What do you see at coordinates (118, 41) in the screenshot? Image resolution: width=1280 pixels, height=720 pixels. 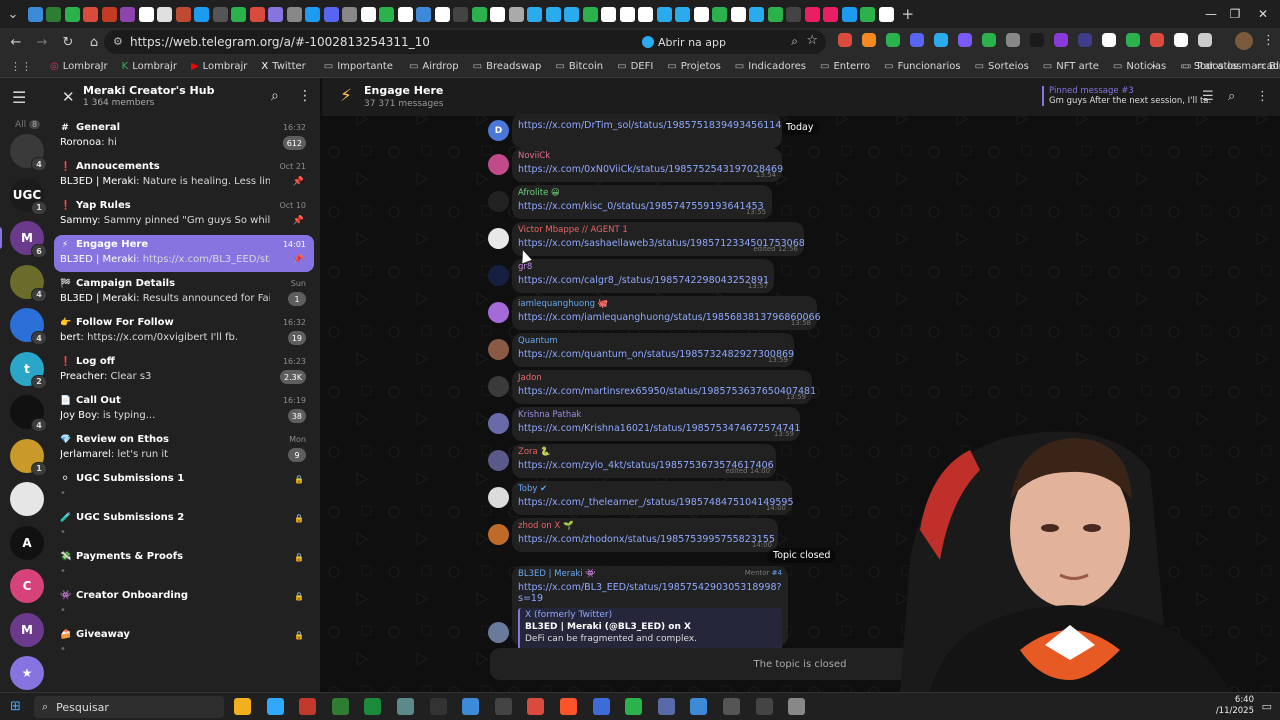 I see `site-info-icon: ⚙` at bounding box center [118, 41].